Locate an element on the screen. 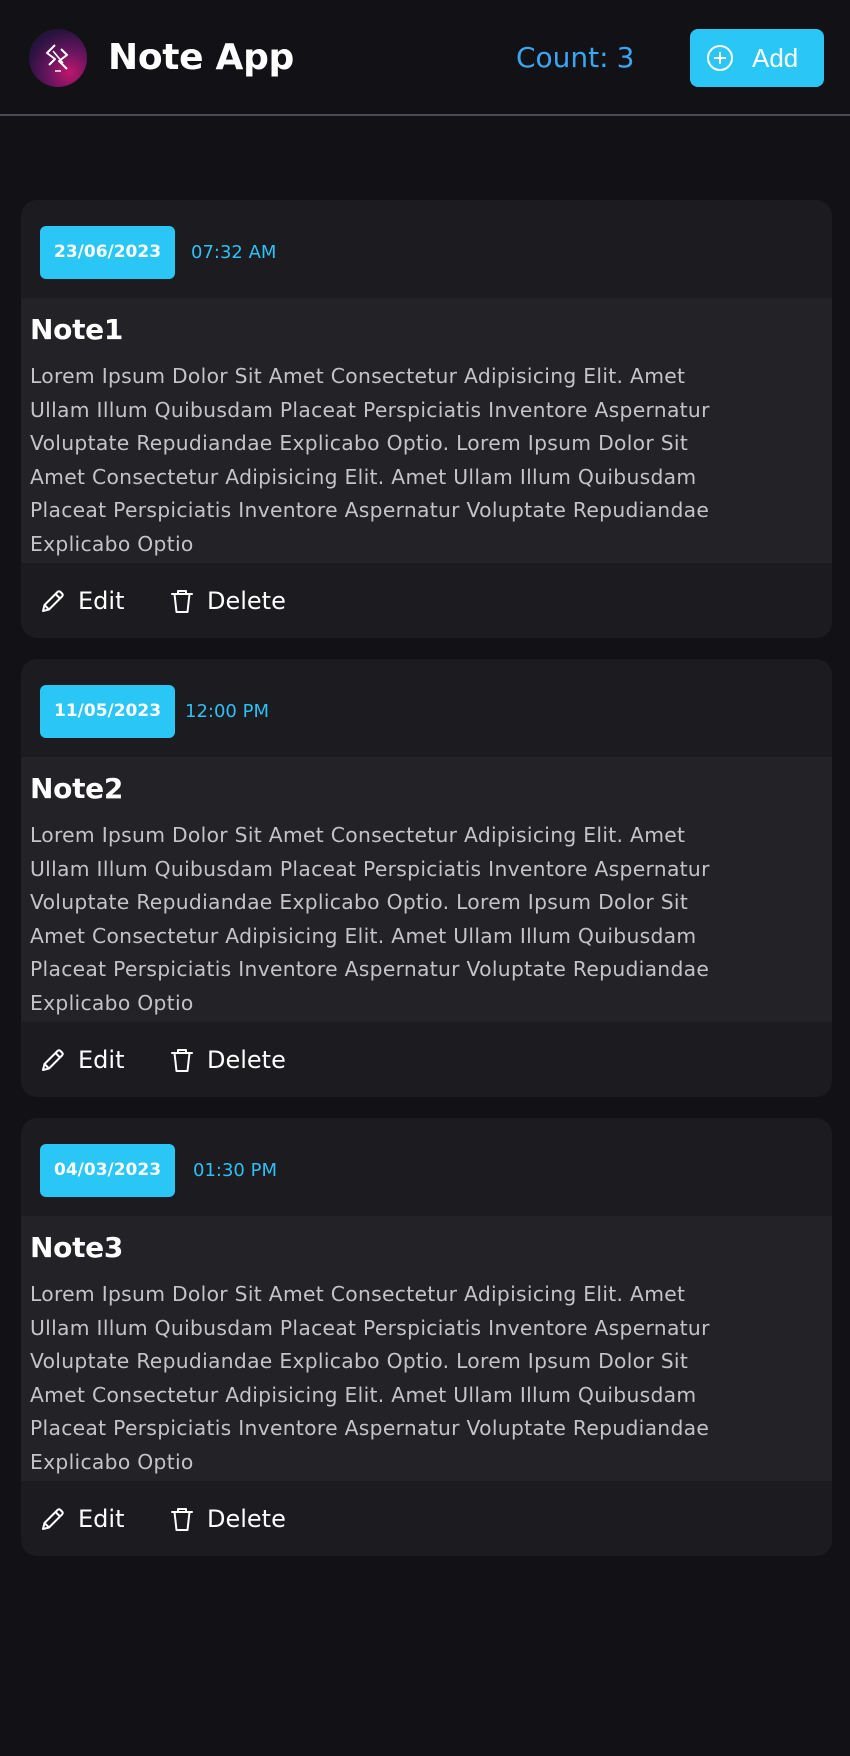  date-badge: 04/03/2023 is located at coordinates (108, 1170).